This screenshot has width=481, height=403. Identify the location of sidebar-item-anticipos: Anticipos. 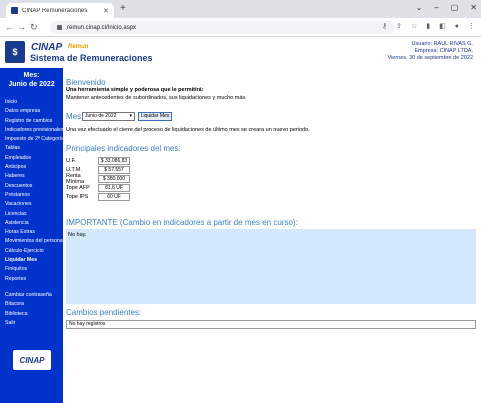
(34, 167).